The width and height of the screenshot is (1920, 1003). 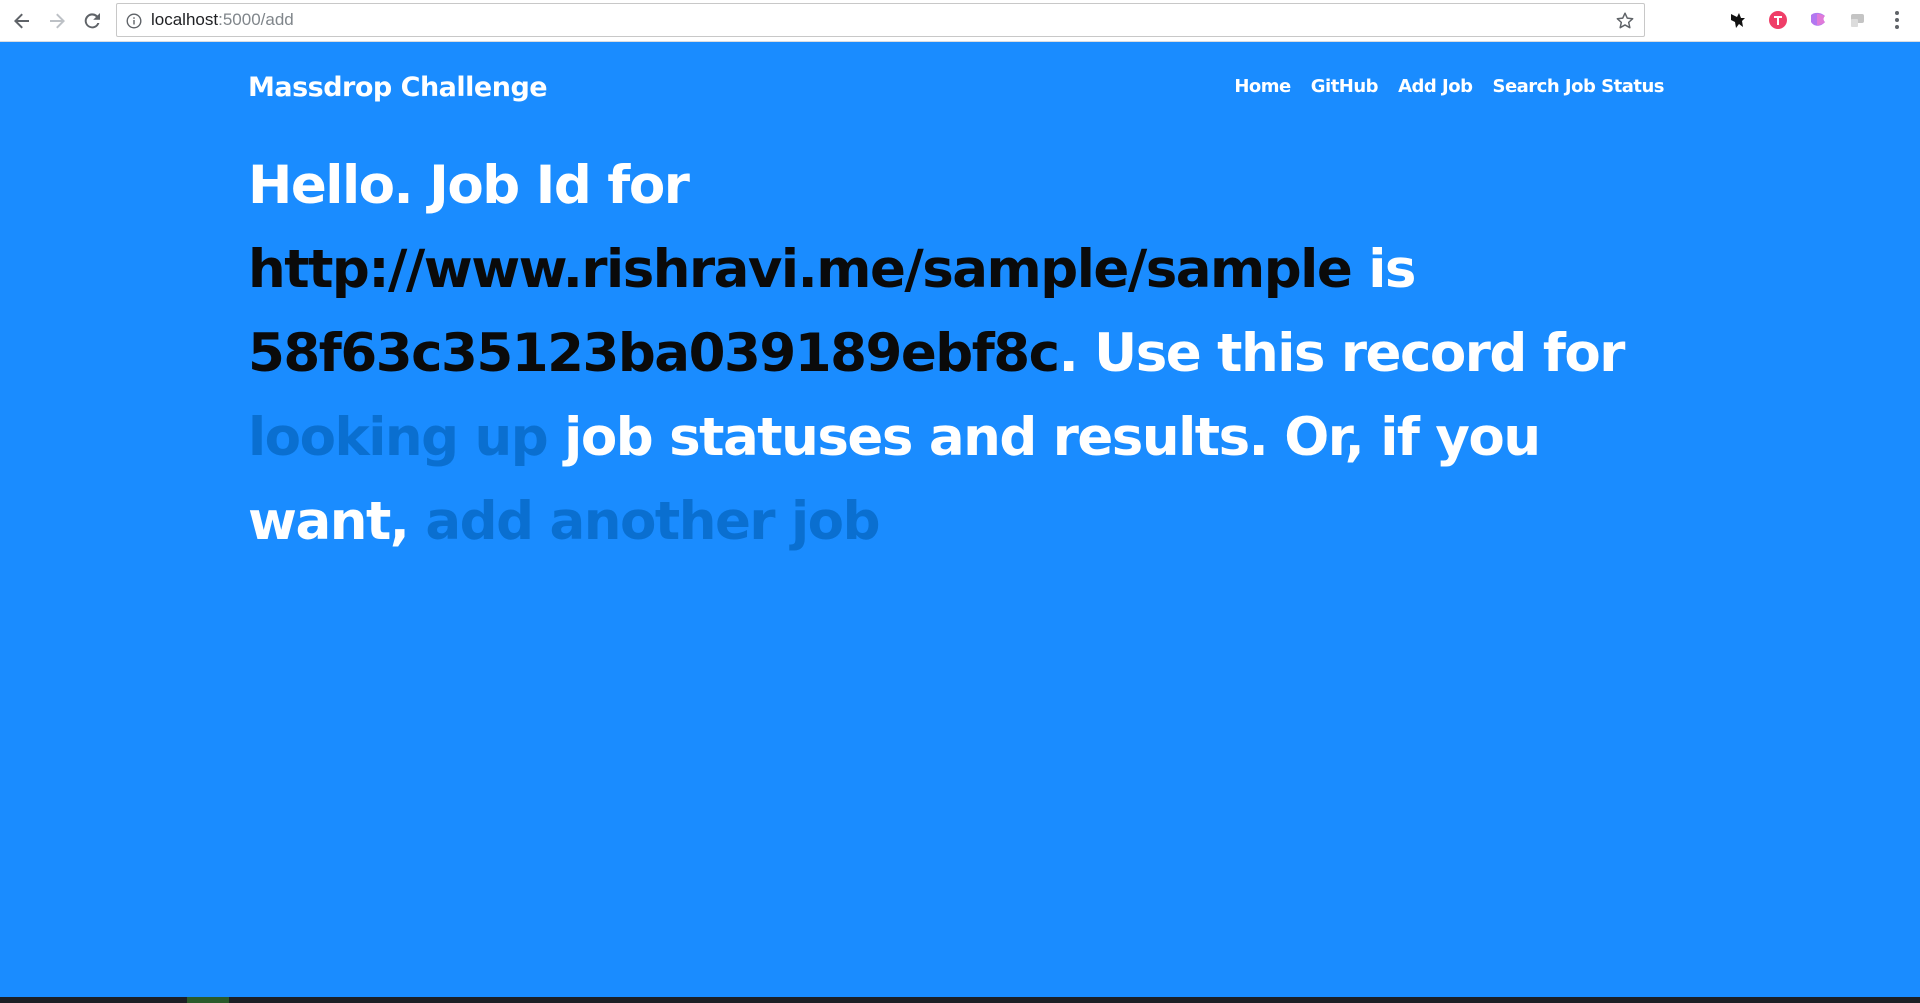 What do you see at coordinates (208, 1000) in the screenshot?
I see `taskbar-item` at bounding box center [208, 1000].